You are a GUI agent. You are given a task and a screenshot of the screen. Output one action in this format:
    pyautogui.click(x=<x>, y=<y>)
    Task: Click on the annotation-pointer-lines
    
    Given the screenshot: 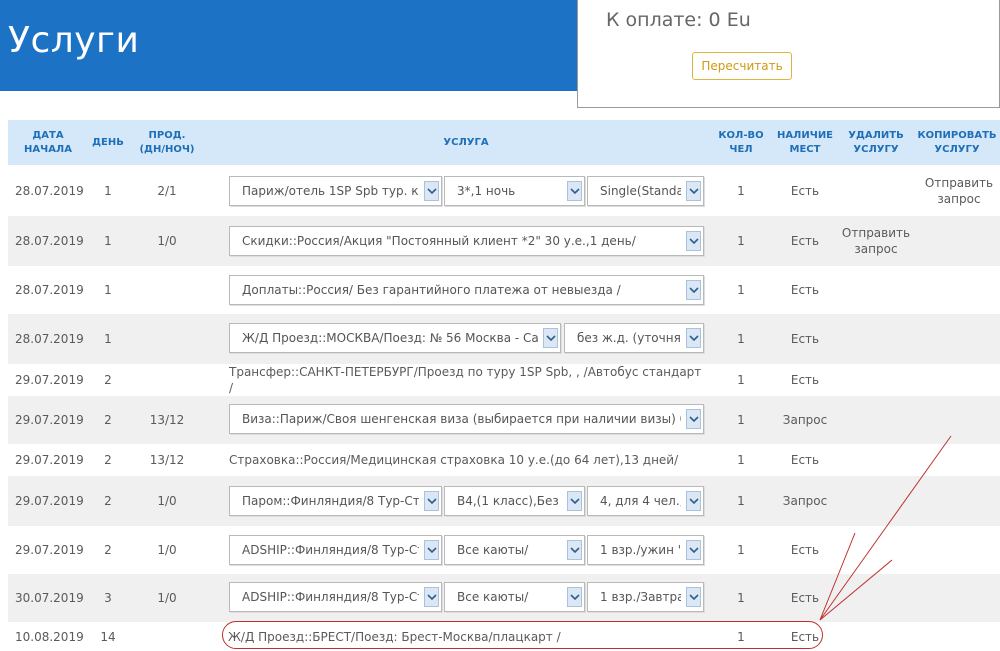 What is the action you would take?
    pyautogui.click(x=885, y=528)
    